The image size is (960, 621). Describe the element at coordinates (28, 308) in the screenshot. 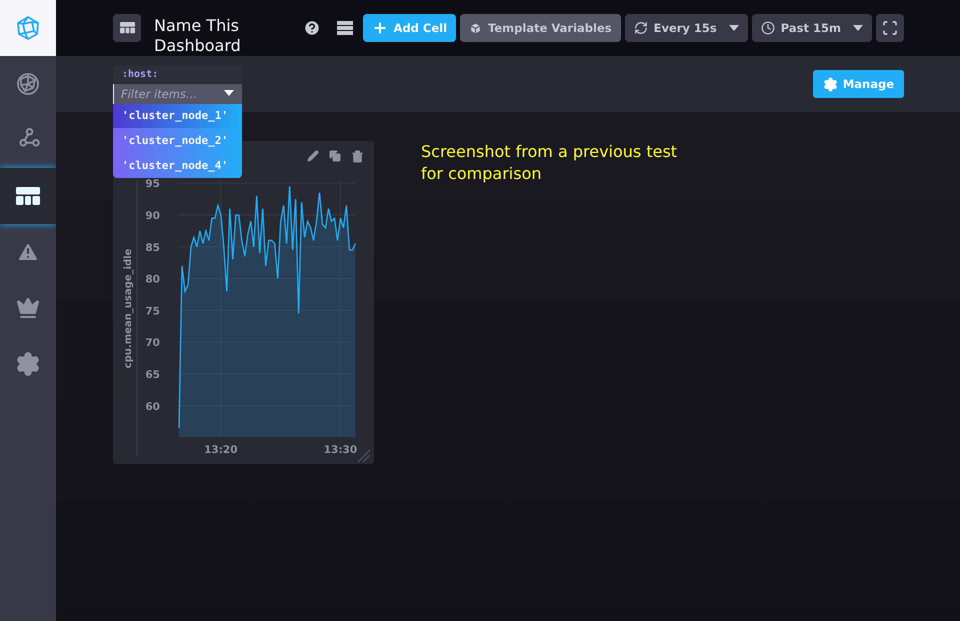

I see `crown-icon` at that location.